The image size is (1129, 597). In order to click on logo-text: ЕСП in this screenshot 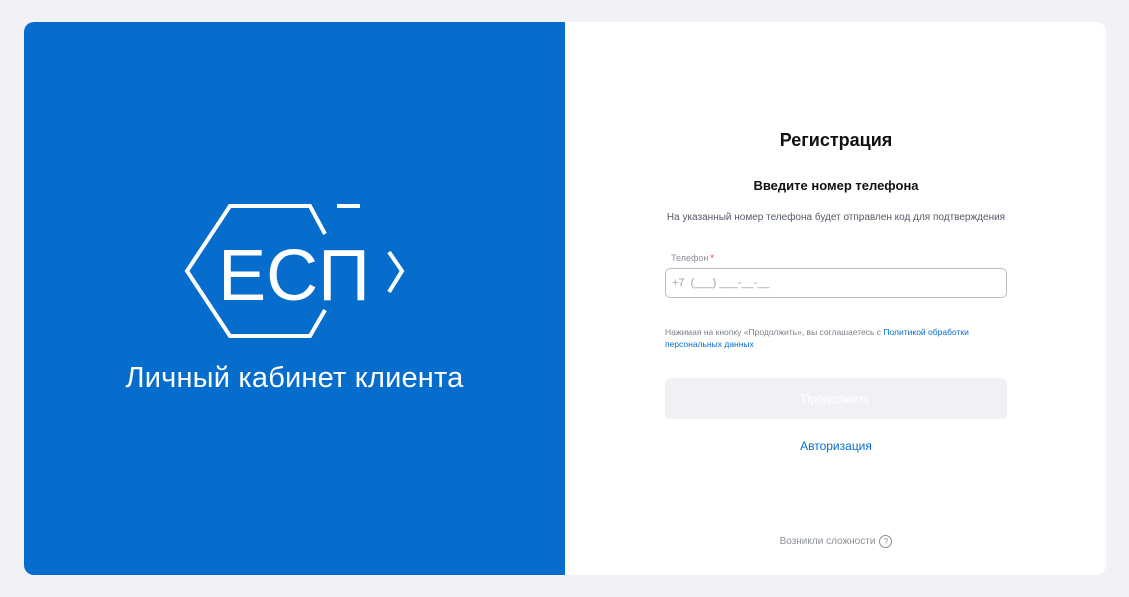, I will do `click(294, 276)`.